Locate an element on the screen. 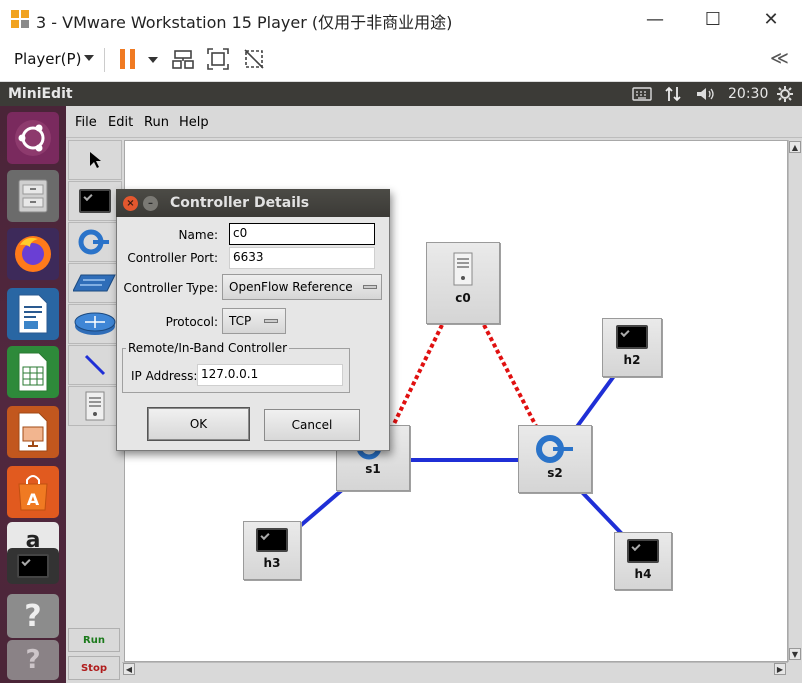  horizontal-scrollbar is located at coordinates (455, 669).